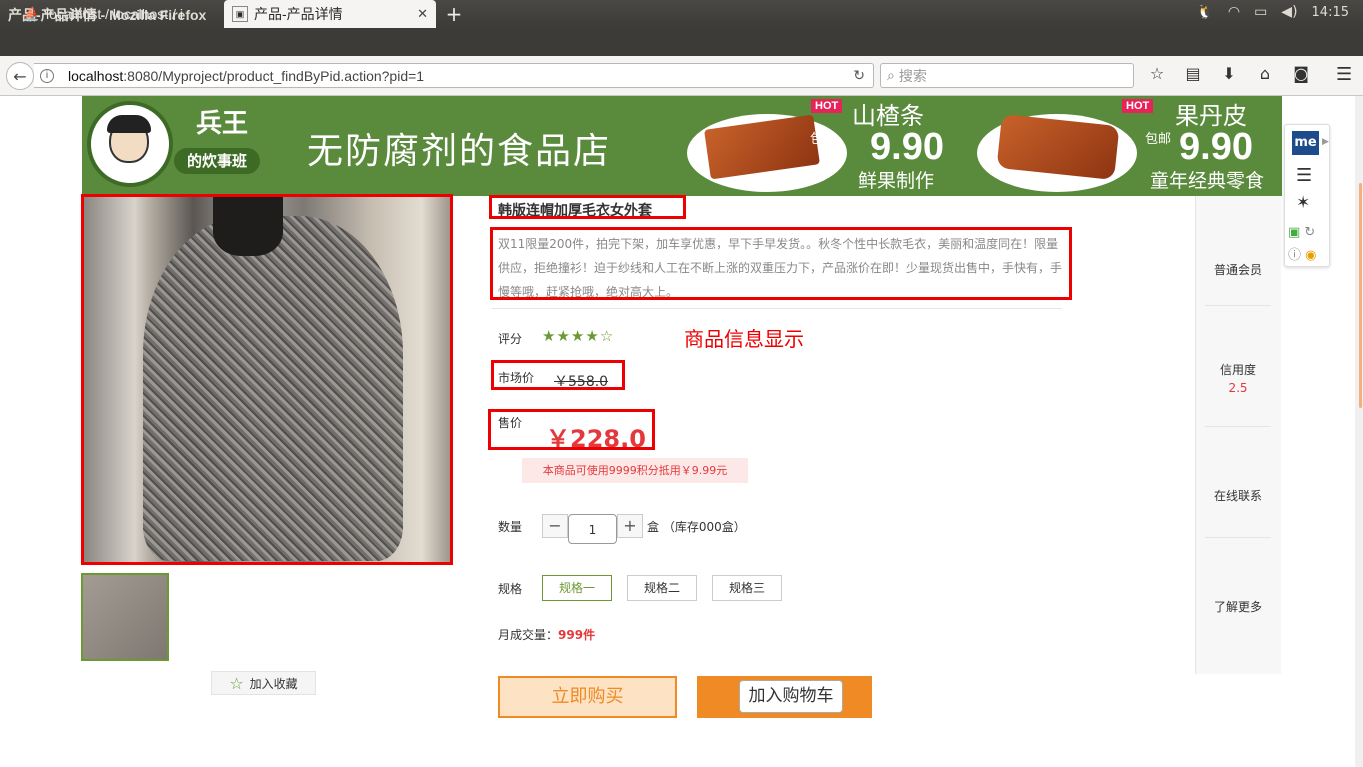 The width and height of the screenshot is (1363, 767). Describe the element at coordinates (1238, 388) in the screenshot. I see `credit-value: 2.5` at that location.